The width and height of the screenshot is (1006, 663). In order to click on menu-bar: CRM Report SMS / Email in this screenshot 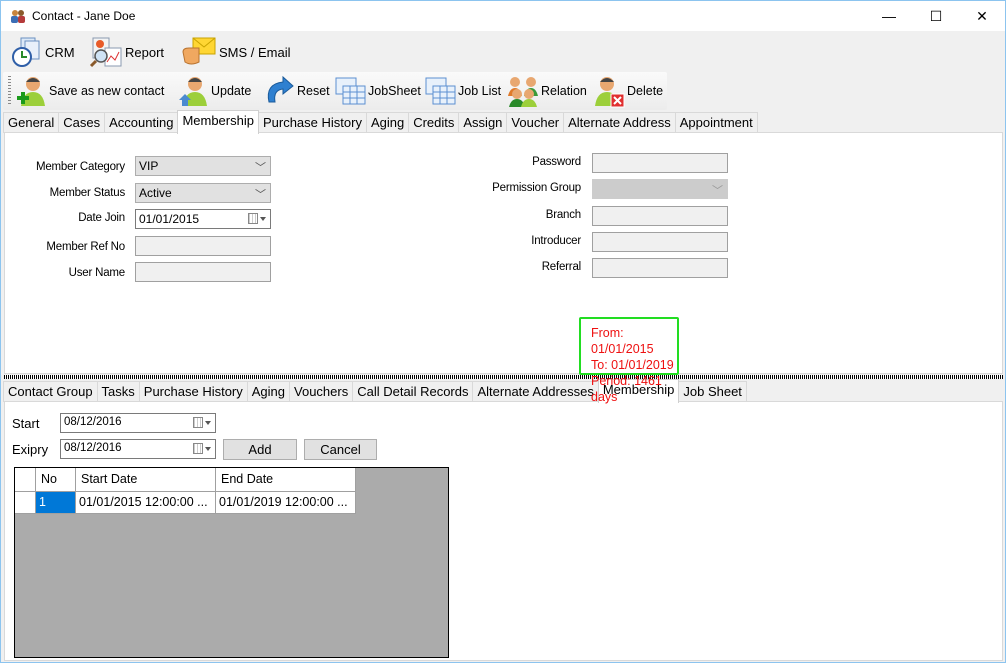, I will do `click(503, 51)`.